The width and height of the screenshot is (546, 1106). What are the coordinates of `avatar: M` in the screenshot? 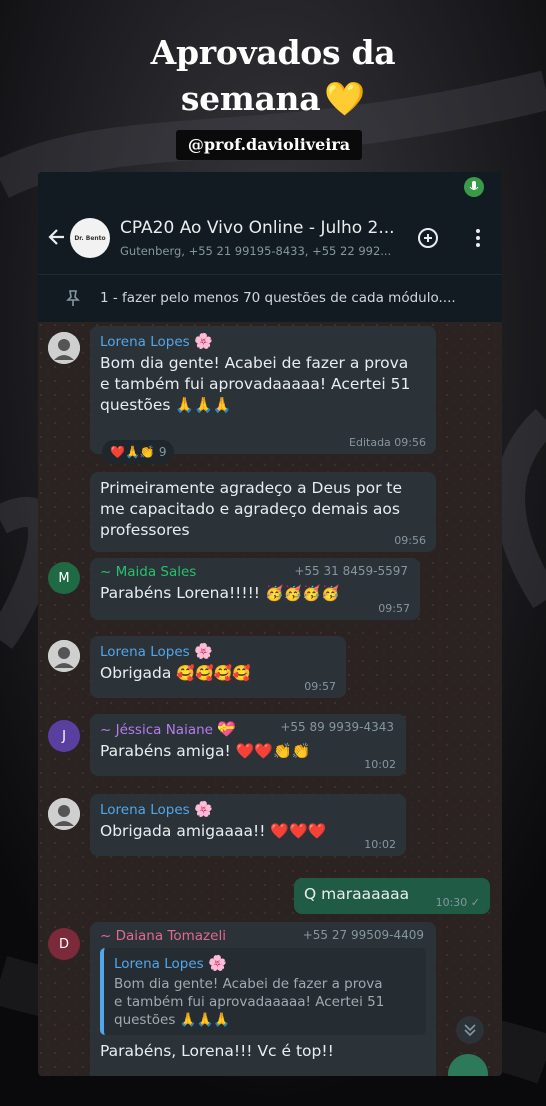 It's located at (64, 578).